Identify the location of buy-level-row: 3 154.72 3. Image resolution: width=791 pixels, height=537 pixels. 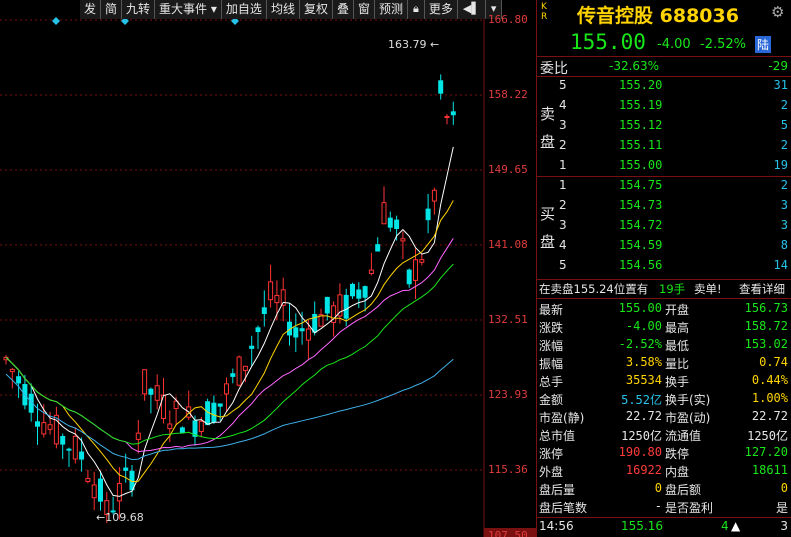
(664, 226).